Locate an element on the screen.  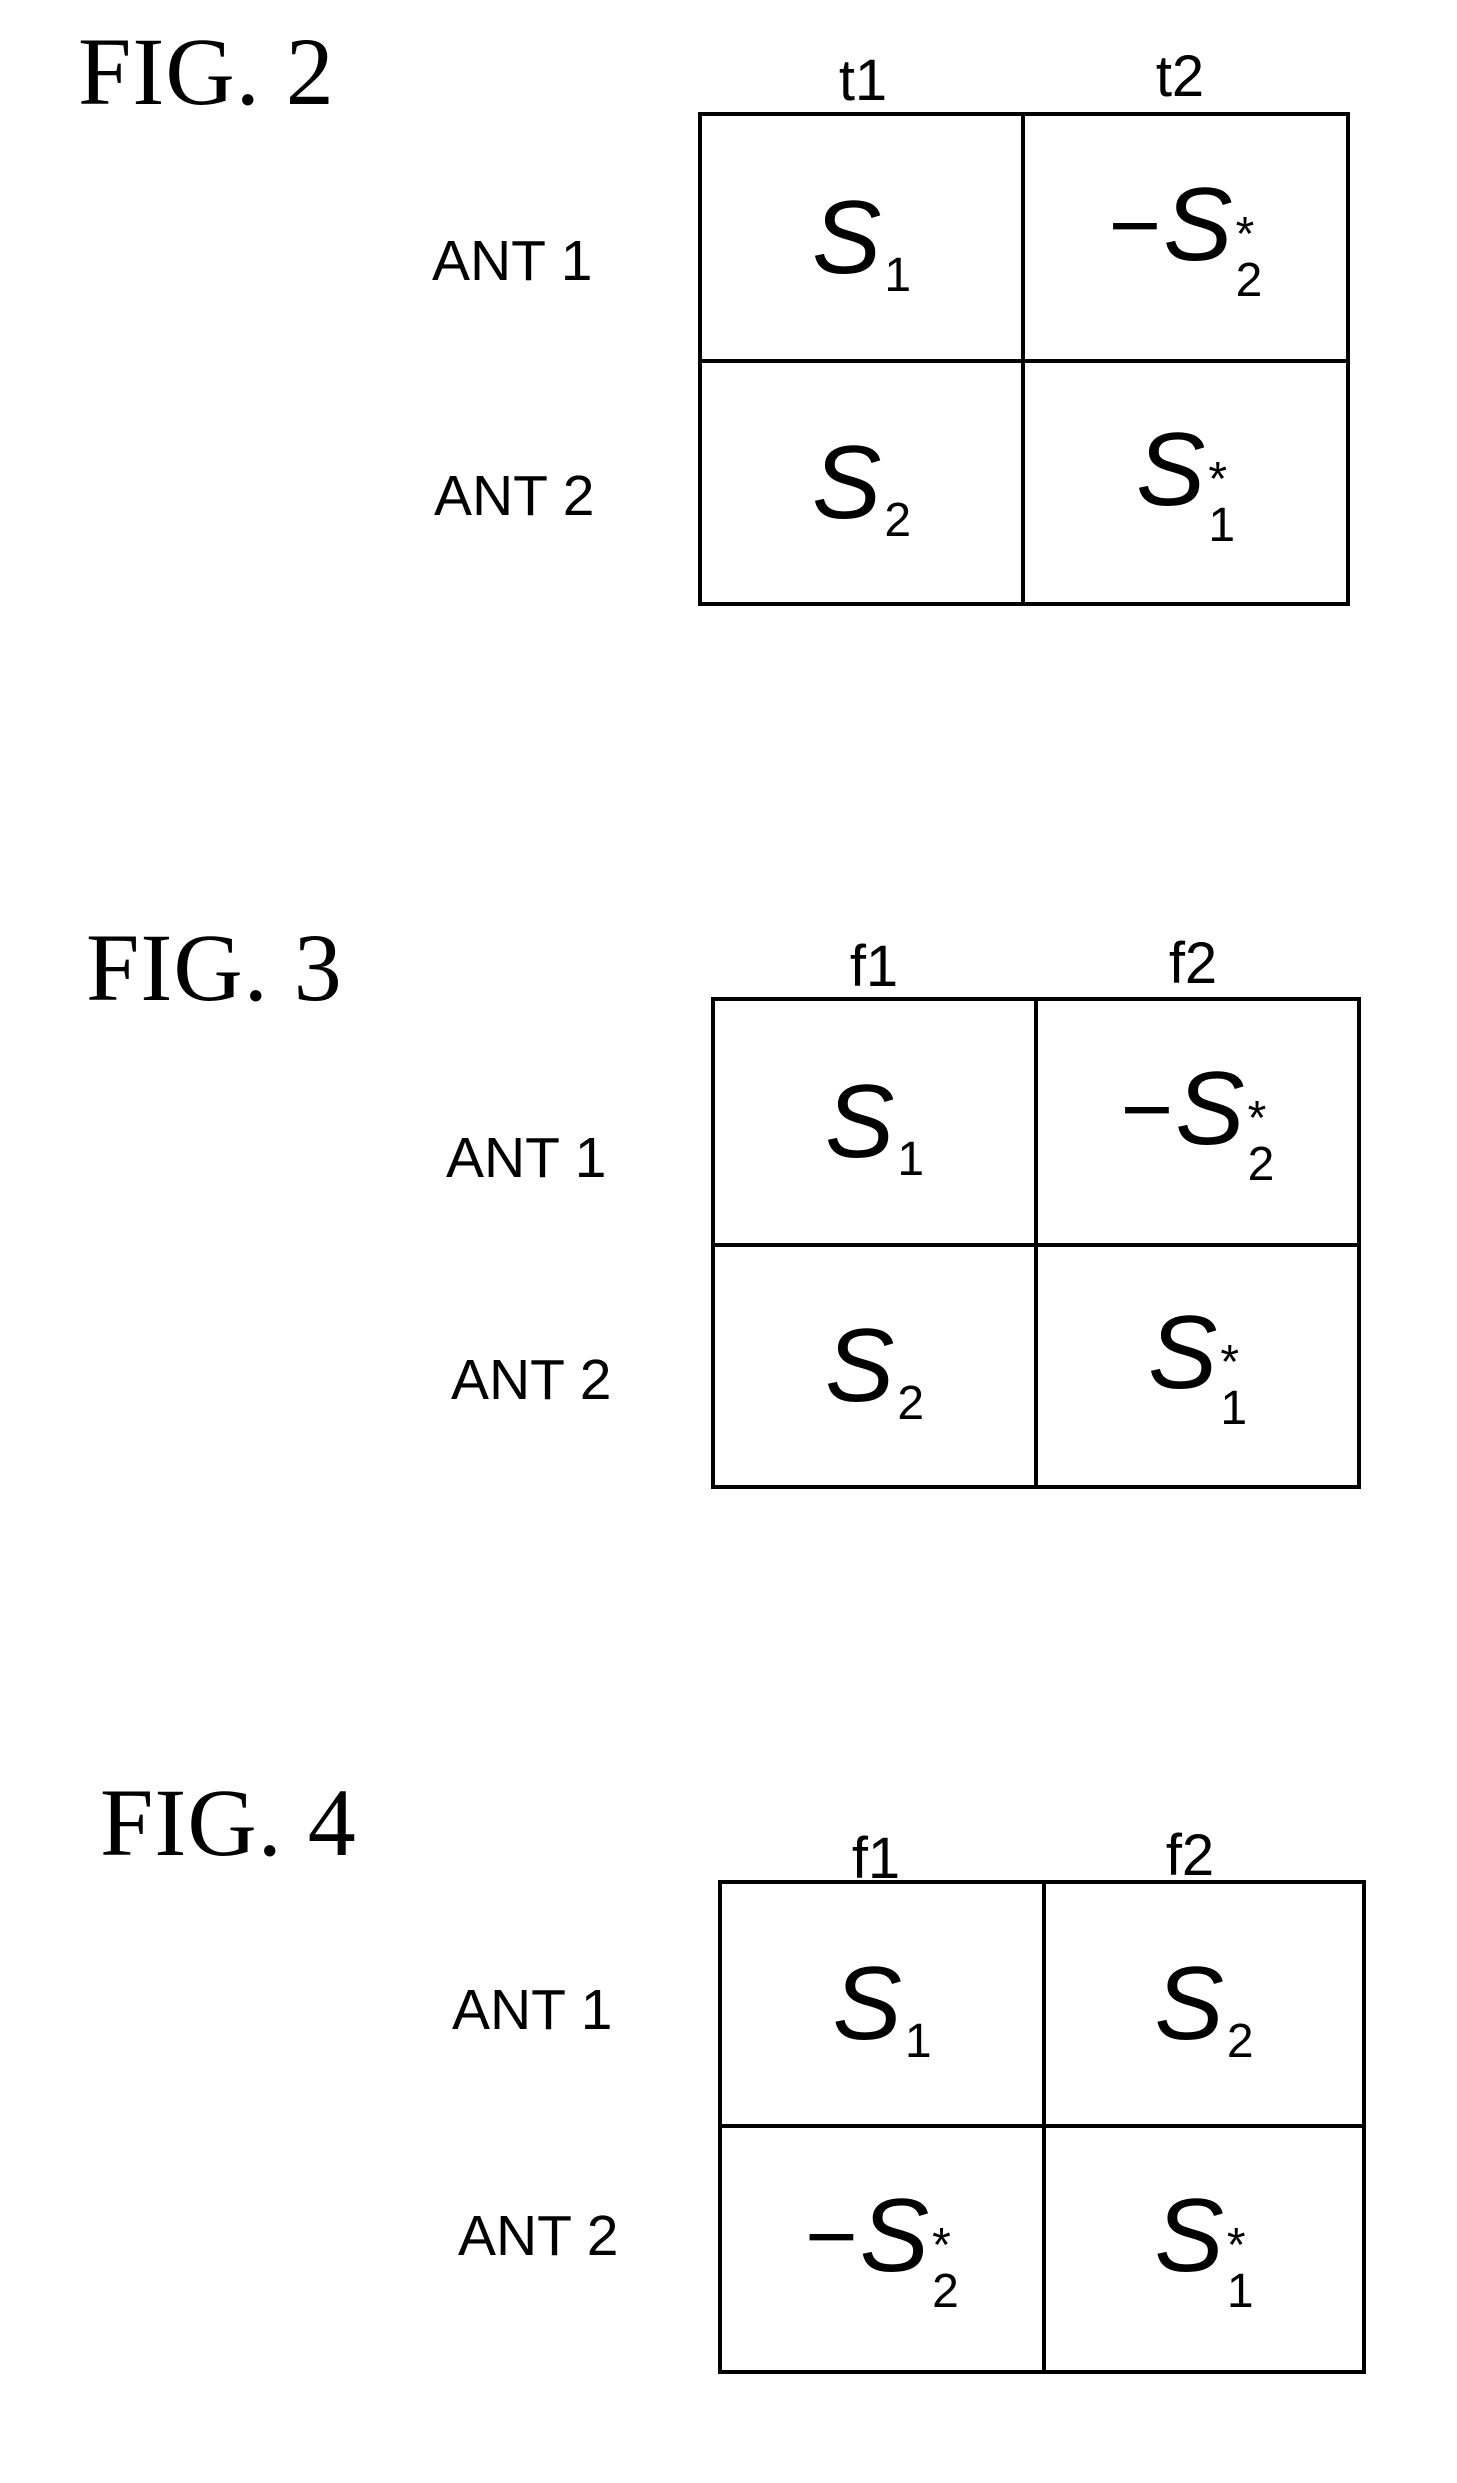
figure-title: FIG. 2 is located at coordinates (206, 71).